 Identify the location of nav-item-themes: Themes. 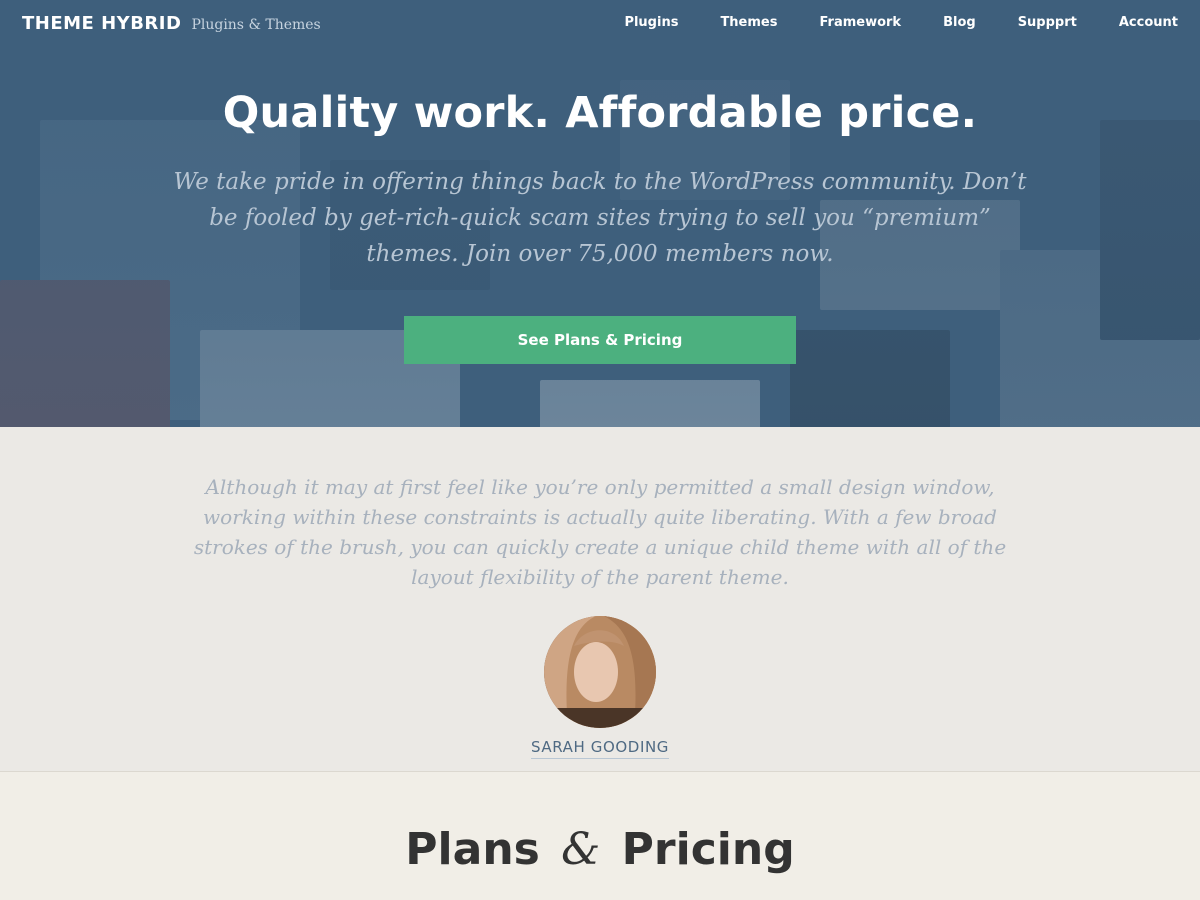
(748, 23).